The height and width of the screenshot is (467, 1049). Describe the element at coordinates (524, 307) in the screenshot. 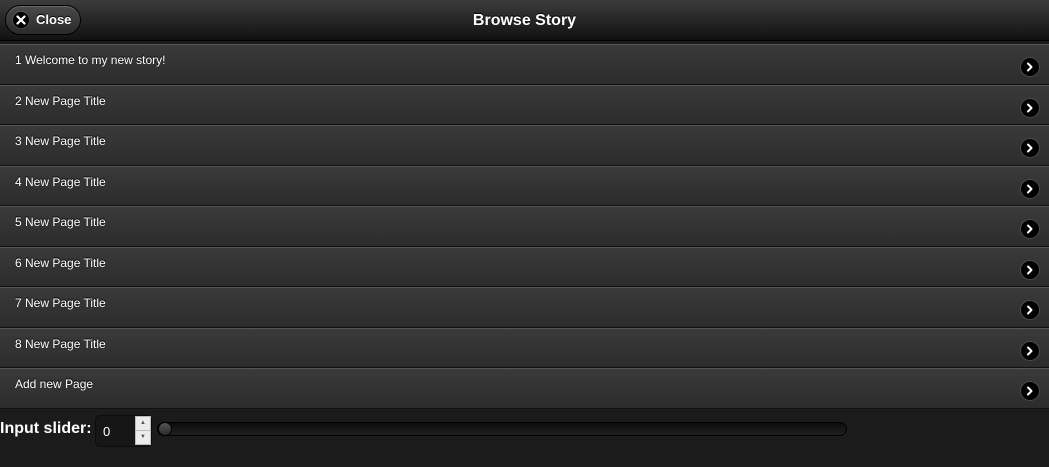

I see `list-item: 7 New Page Title` at that location.